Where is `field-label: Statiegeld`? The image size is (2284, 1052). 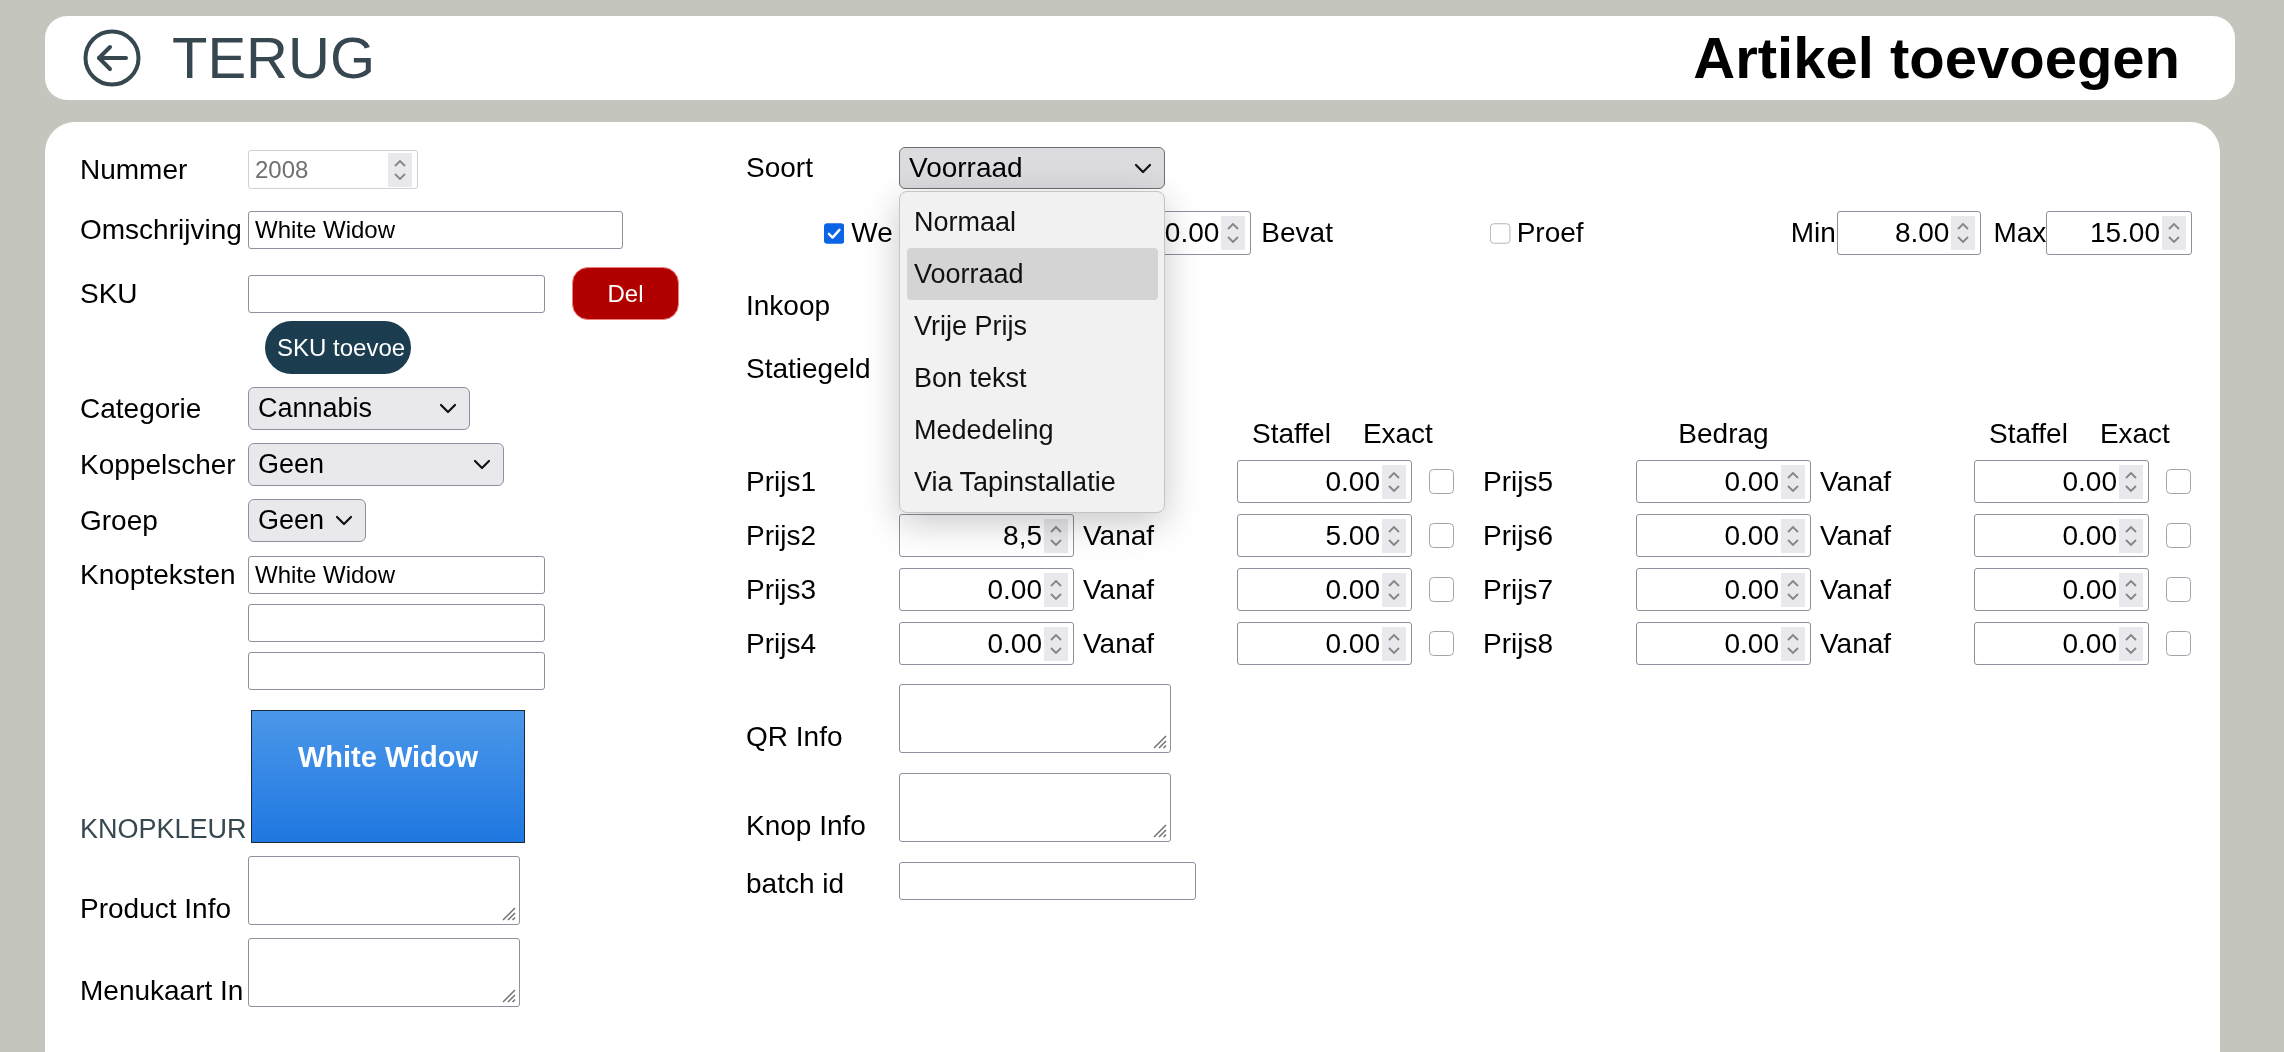 field-label: Statiegeld is located at coordinates (808, 369).